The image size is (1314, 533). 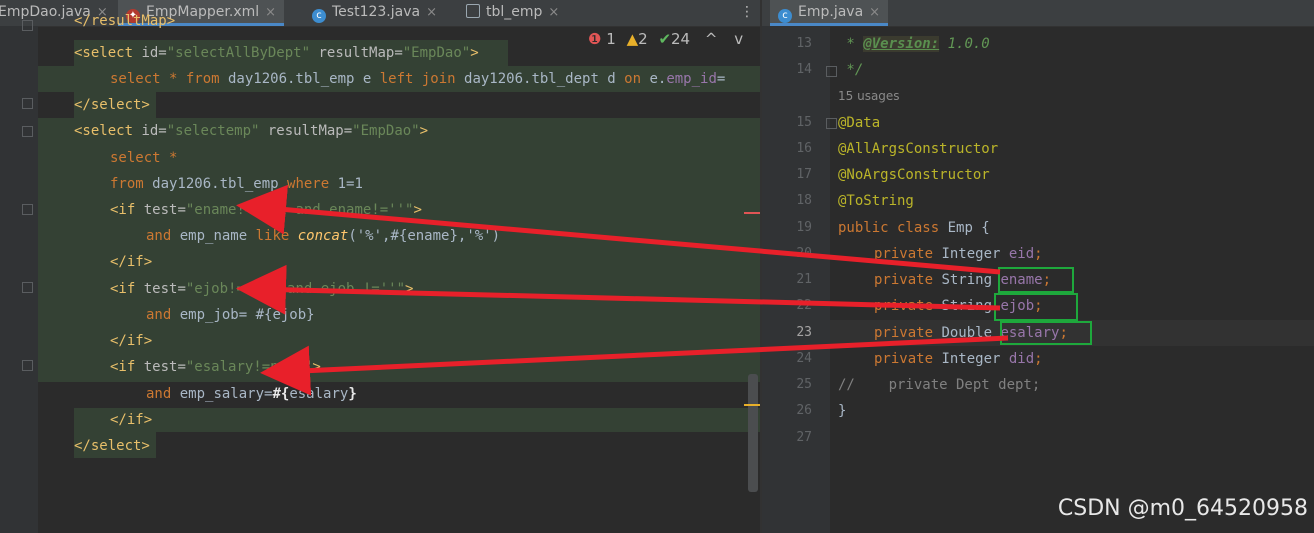 What do you see at coordinates (352, 394) in the screenshot?
I see `code-token: }` at bounding box center [352, 394].